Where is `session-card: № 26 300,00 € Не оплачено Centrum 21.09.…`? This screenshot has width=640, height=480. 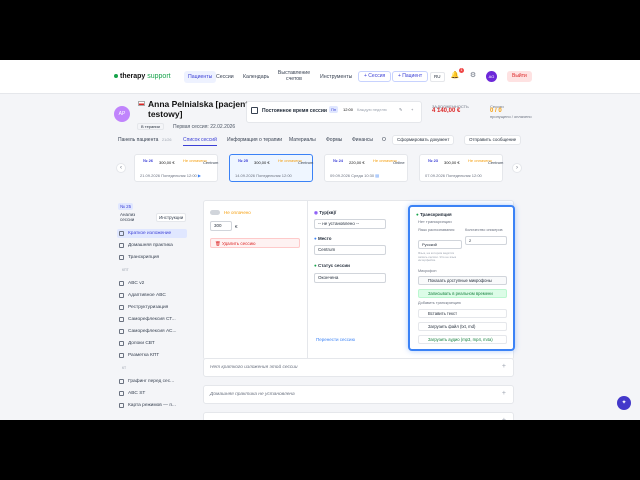
session-card: № 26 300,00 € Не оплачено Centrum 21.09.… is located at coordinates (176, 168).